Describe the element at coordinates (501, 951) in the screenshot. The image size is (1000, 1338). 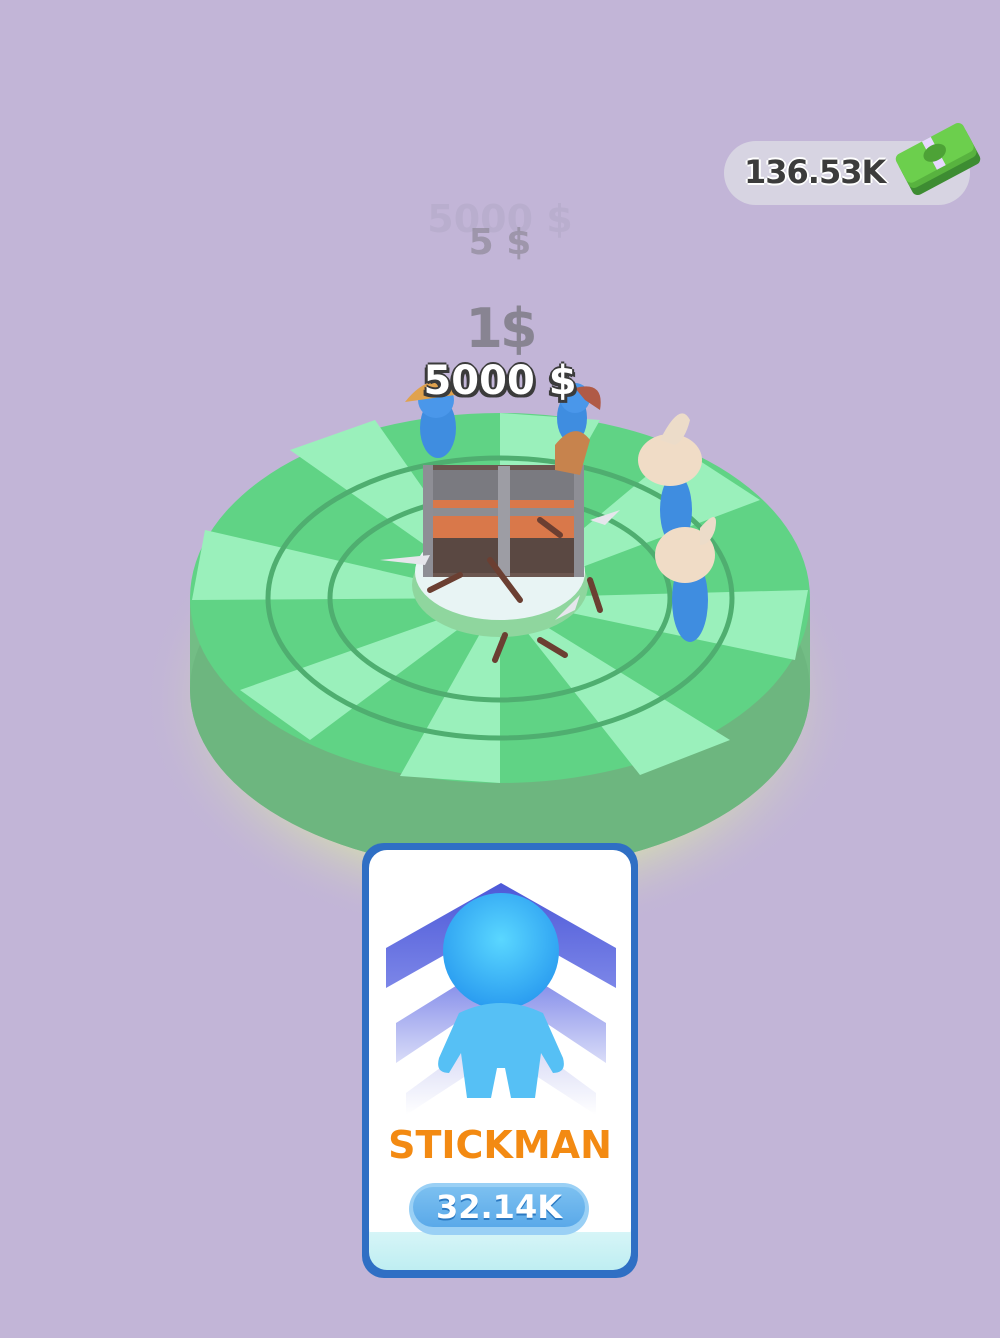
I see `stickman-head` at that location.